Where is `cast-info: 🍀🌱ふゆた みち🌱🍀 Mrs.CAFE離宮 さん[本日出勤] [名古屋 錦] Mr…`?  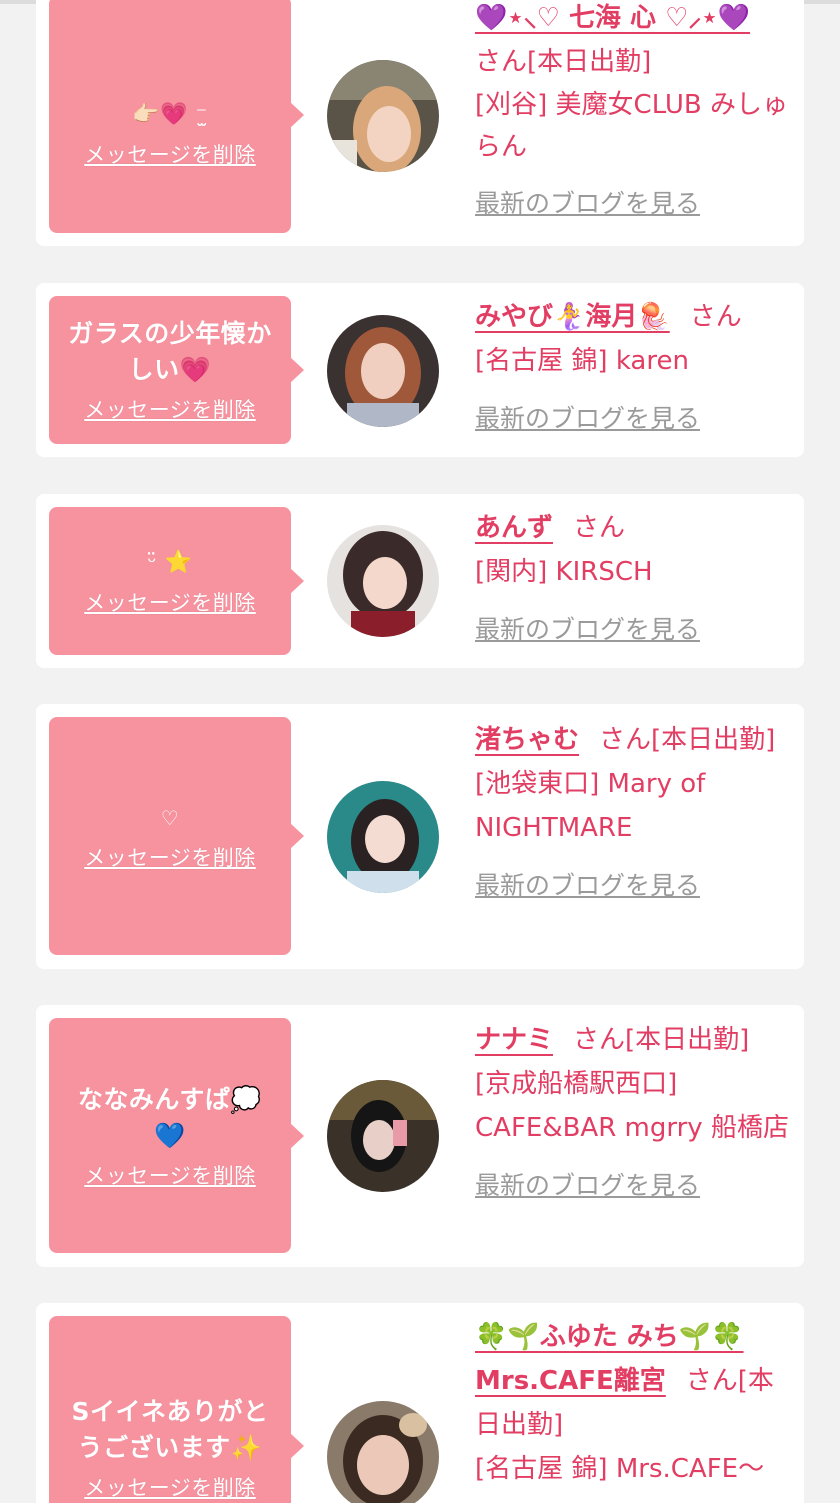 cast-info: 🍀🌱ふゆた みち🌱🍀 Mrs.CAFE離宮 さん[本日出勤] [名古屋 錦] Mr… is located at coordinates (635, 1403).